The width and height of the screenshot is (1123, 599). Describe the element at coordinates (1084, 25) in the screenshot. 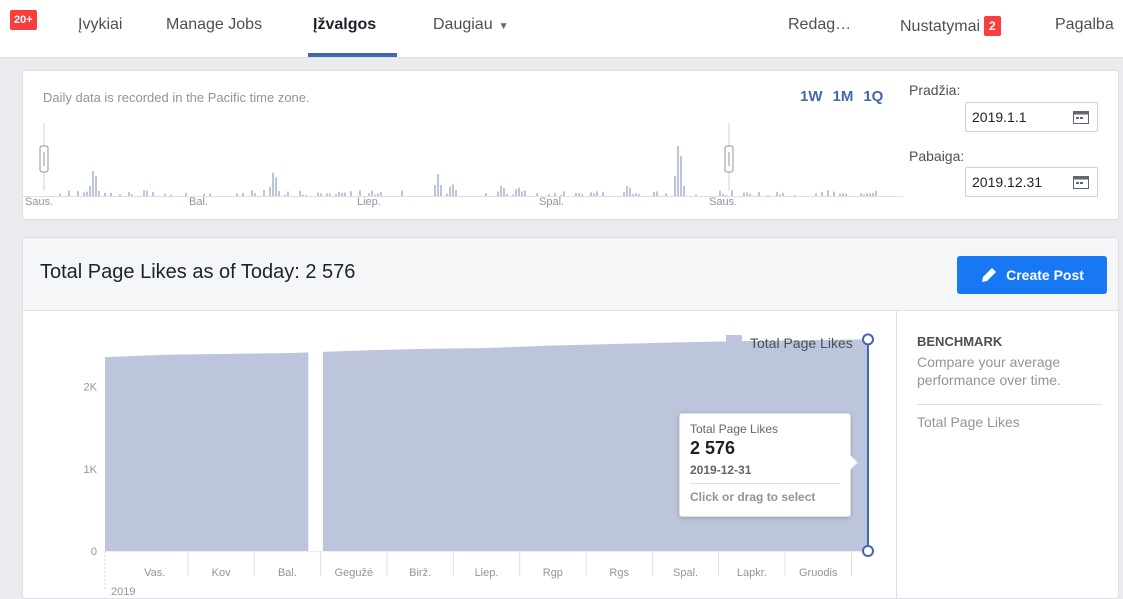

I see `nav-item-help: Pagalba` at that location.